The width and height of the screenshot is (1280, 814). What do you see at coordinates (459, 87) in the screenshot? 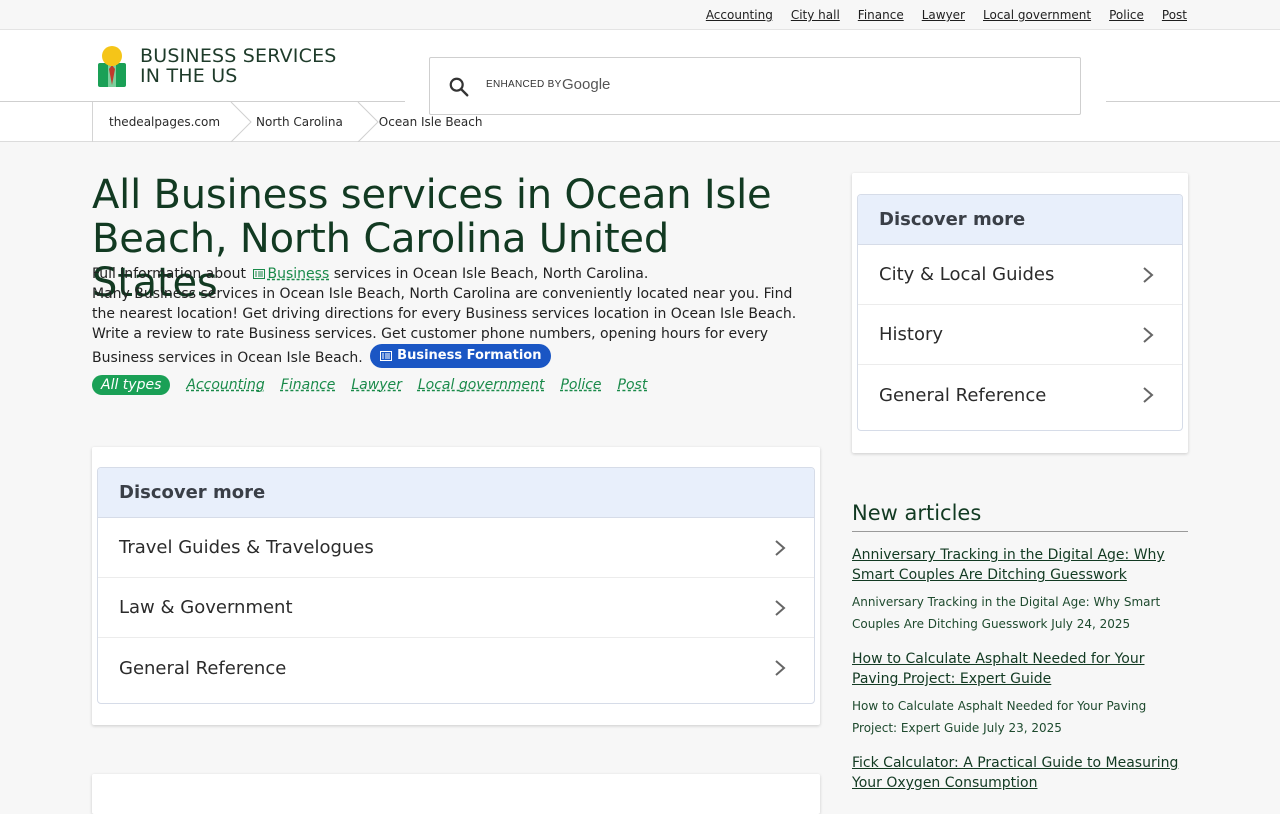
I see `search-icon` at bounding box center [459, 87].